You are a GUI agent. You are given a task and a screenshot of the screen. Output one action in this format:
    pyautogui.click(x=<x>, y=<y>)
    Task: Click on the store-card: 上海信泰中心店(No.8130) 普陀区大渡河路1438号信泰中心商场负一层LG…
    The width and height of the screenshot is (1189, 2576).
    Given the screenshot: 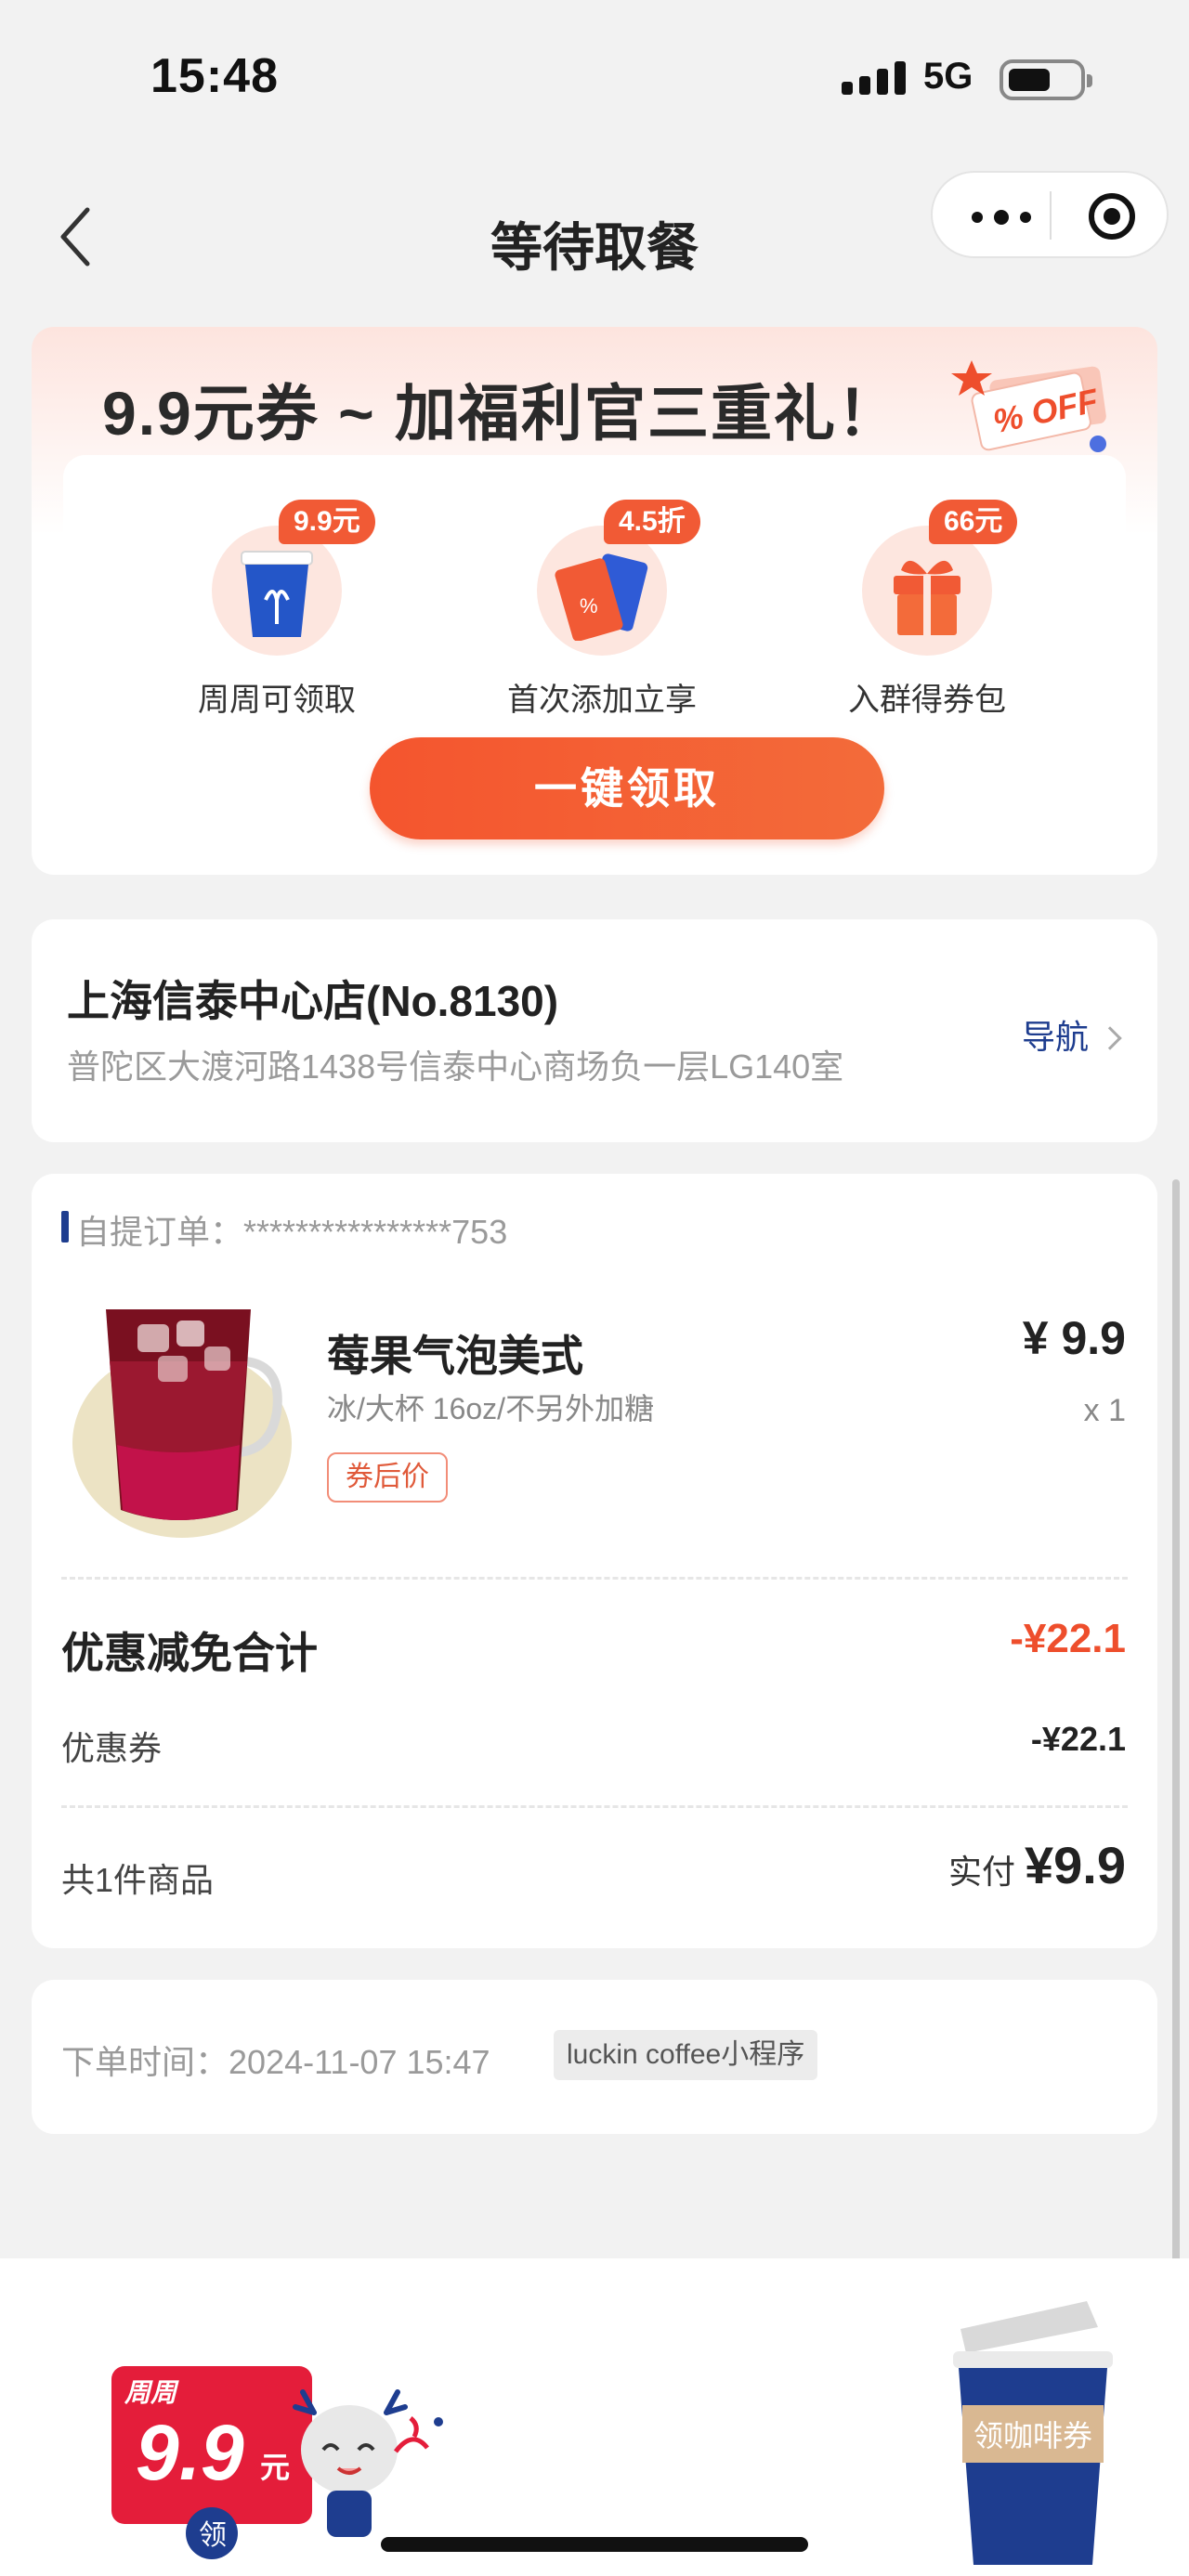 What is the action you would take?
    pyautogui.click(x=594, y=1030)
    